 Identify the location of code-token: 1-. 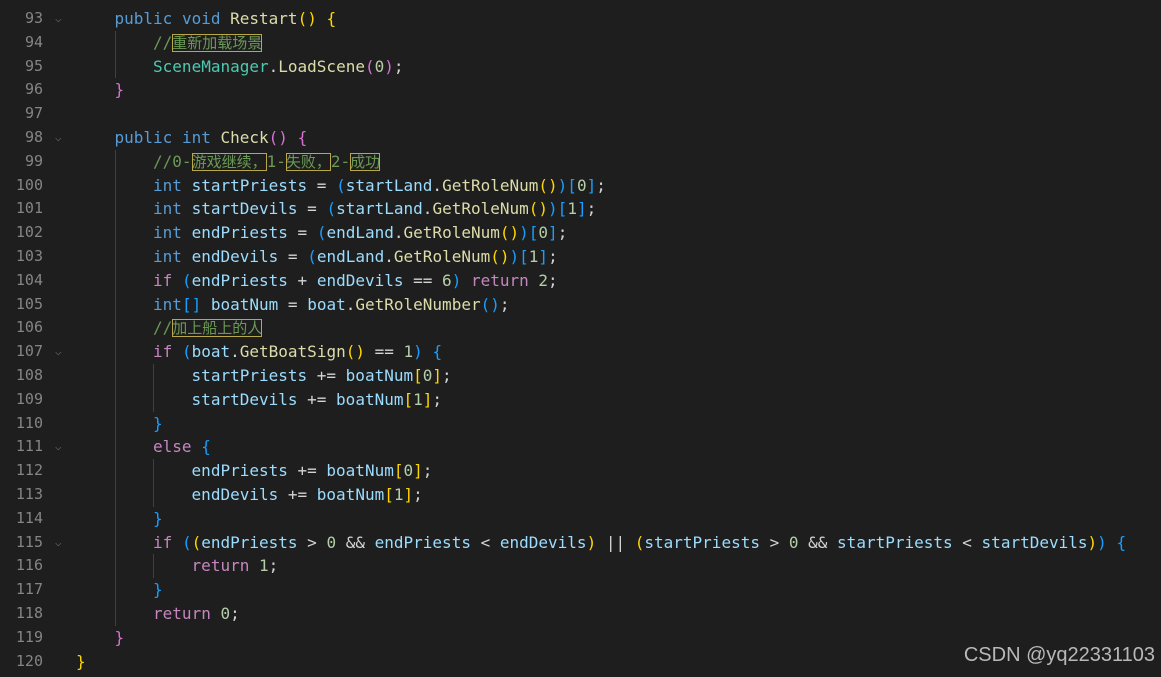
(276, 161).